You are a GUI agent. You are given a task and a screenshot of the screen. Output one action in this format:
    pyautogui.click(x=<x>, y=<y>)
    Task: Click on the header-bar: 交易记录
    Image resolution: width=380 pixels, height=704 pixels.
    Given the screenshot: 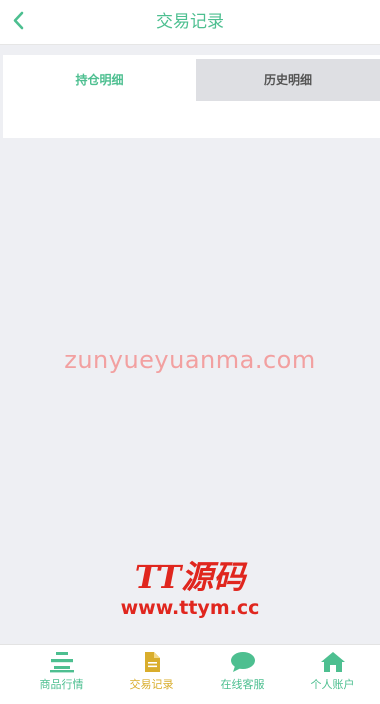 What is the action you would take?
    pyautogui.click(x=190, y=22)
    